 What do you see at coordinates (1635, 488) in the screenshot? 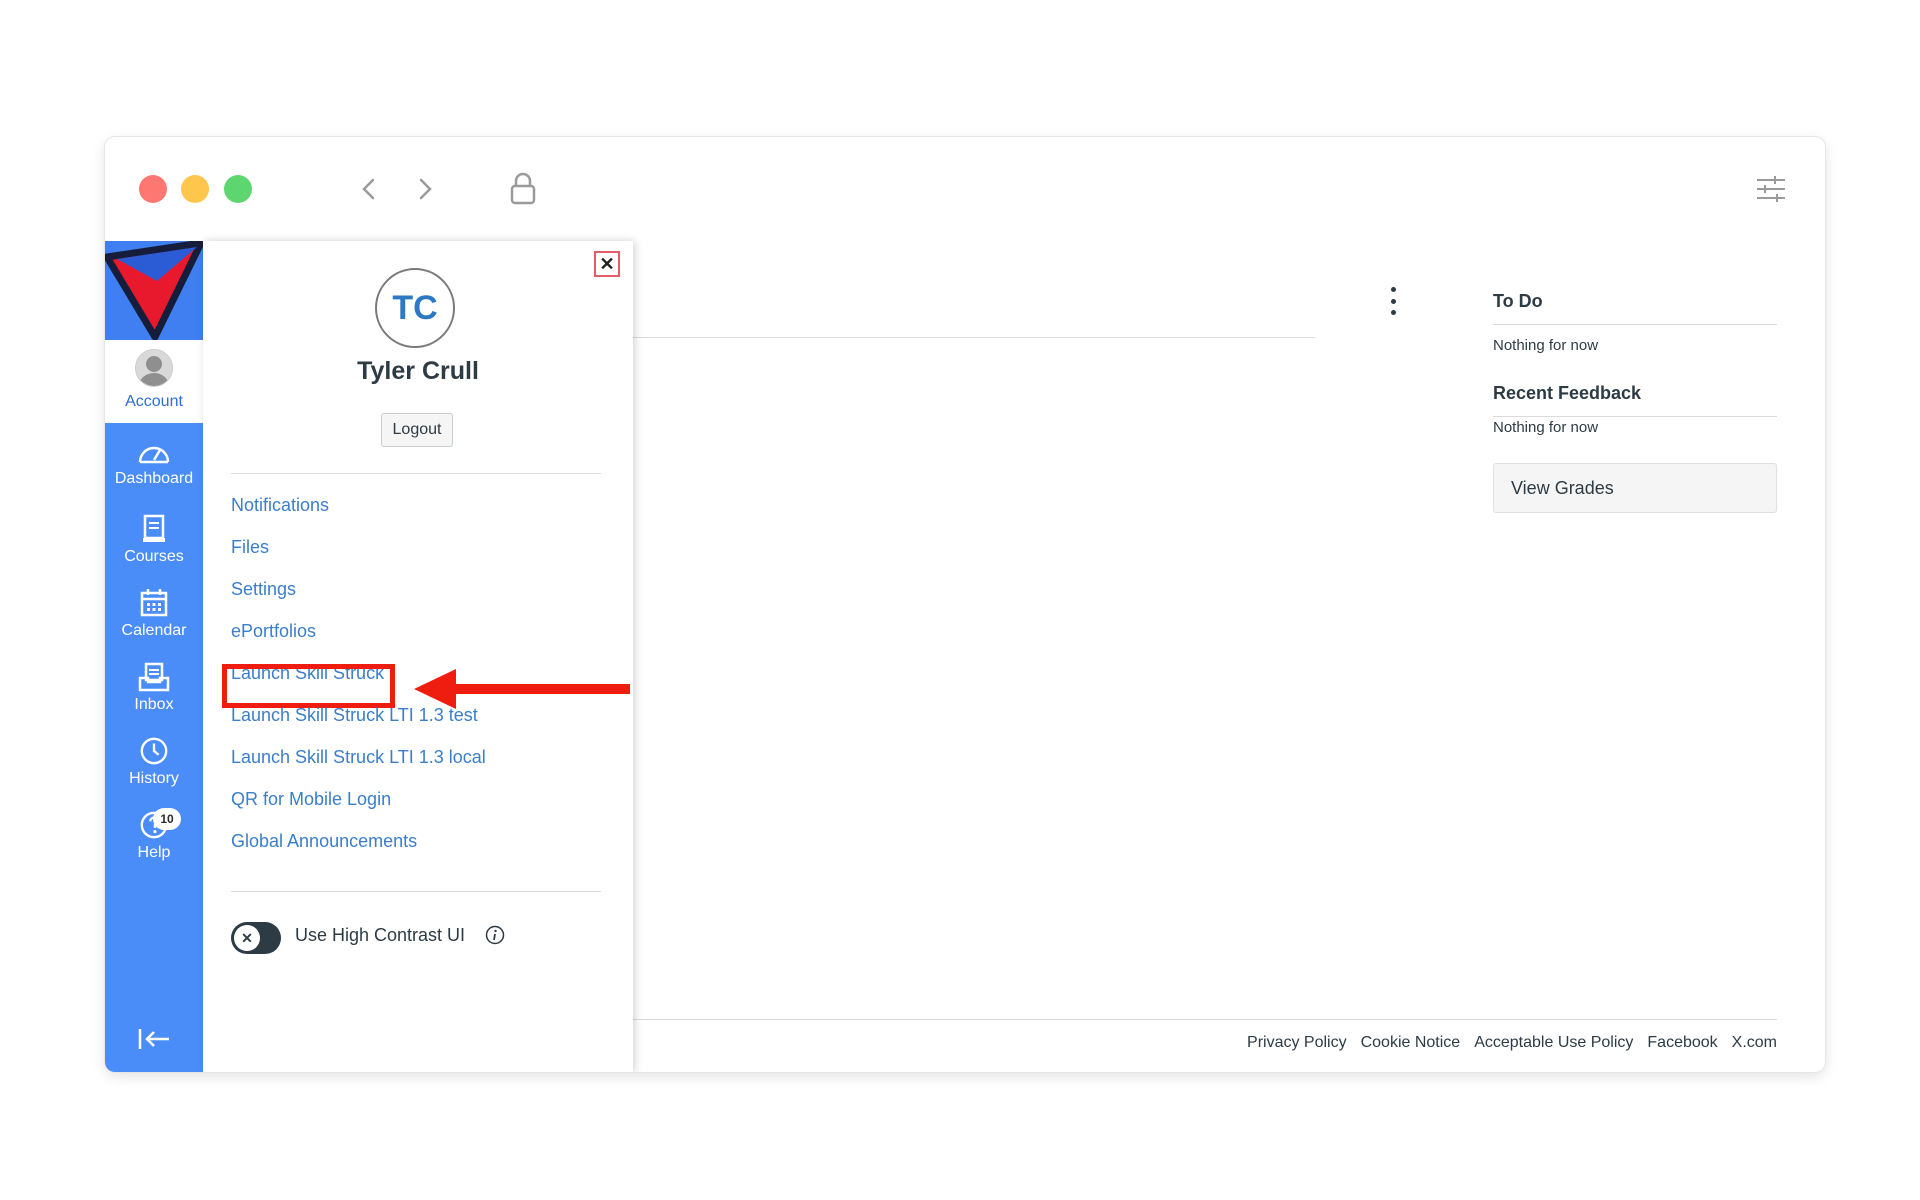
I see `view-grades-button: View Grades` at bounding box center [1635, 488].